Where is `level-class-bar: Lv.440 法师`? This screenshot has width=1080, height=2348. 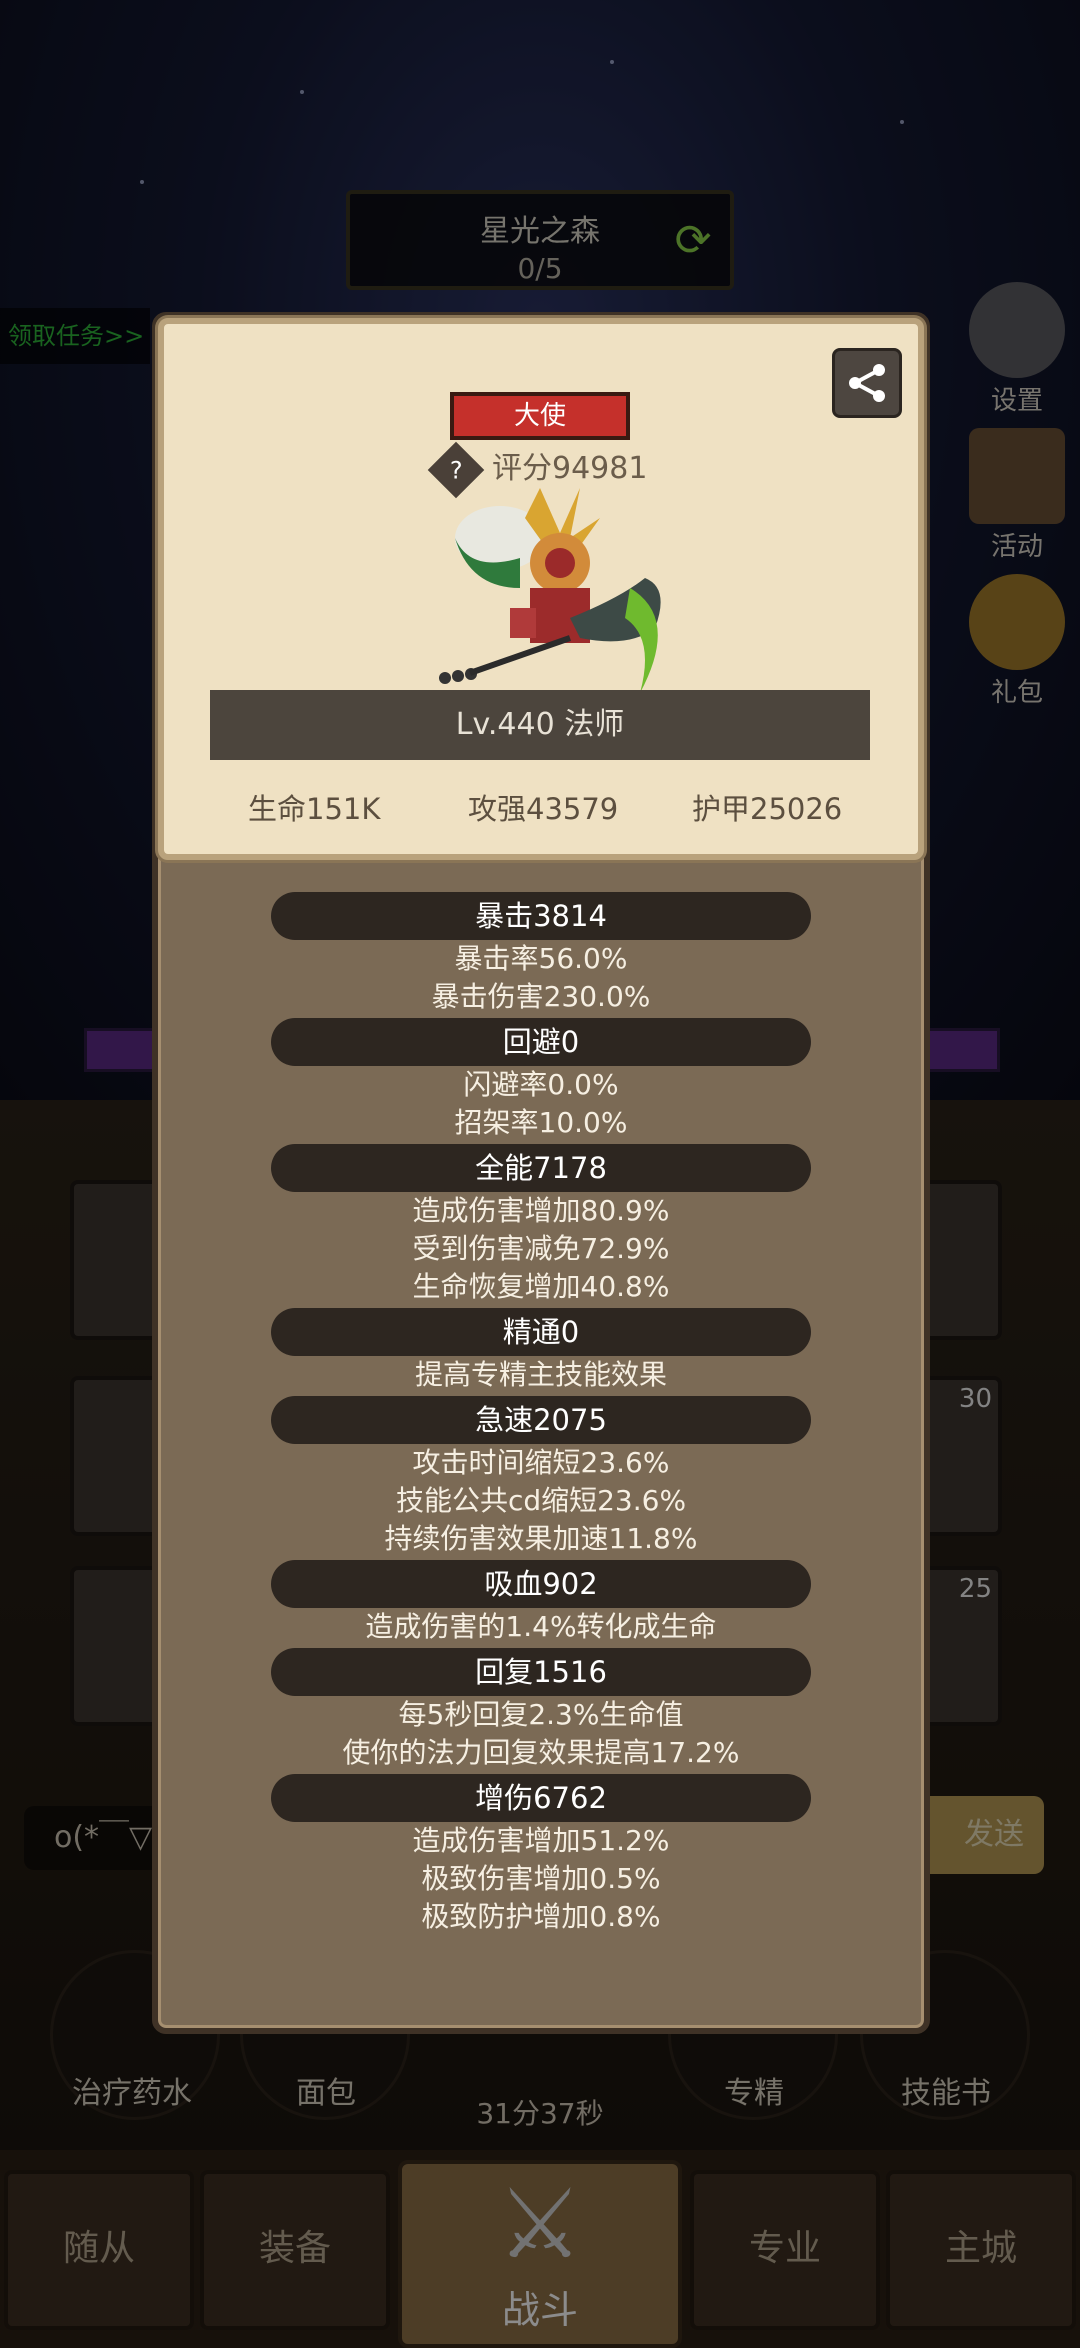 level-class-bar: Lv.440 法师 is located at coordinates (540, 725).